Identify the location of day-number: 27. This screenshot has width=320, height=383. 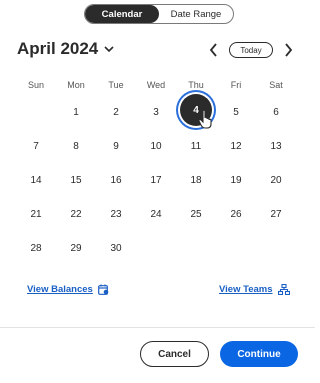
(276, 214).